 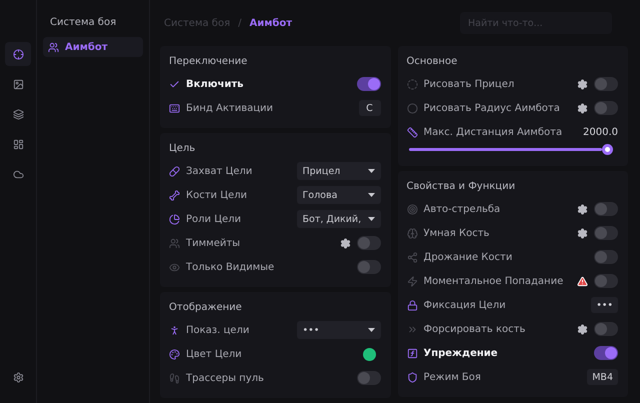 I want to click on setting-label: Тиммейты, so click(x=214, y=243).